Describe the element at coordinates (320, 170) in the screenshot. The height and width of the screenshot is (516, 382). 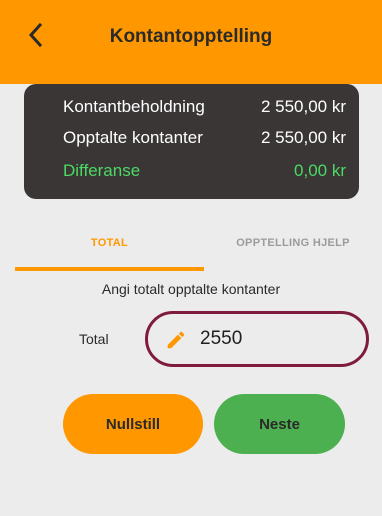
I see `summary-value: 0,00 kr` at that location.